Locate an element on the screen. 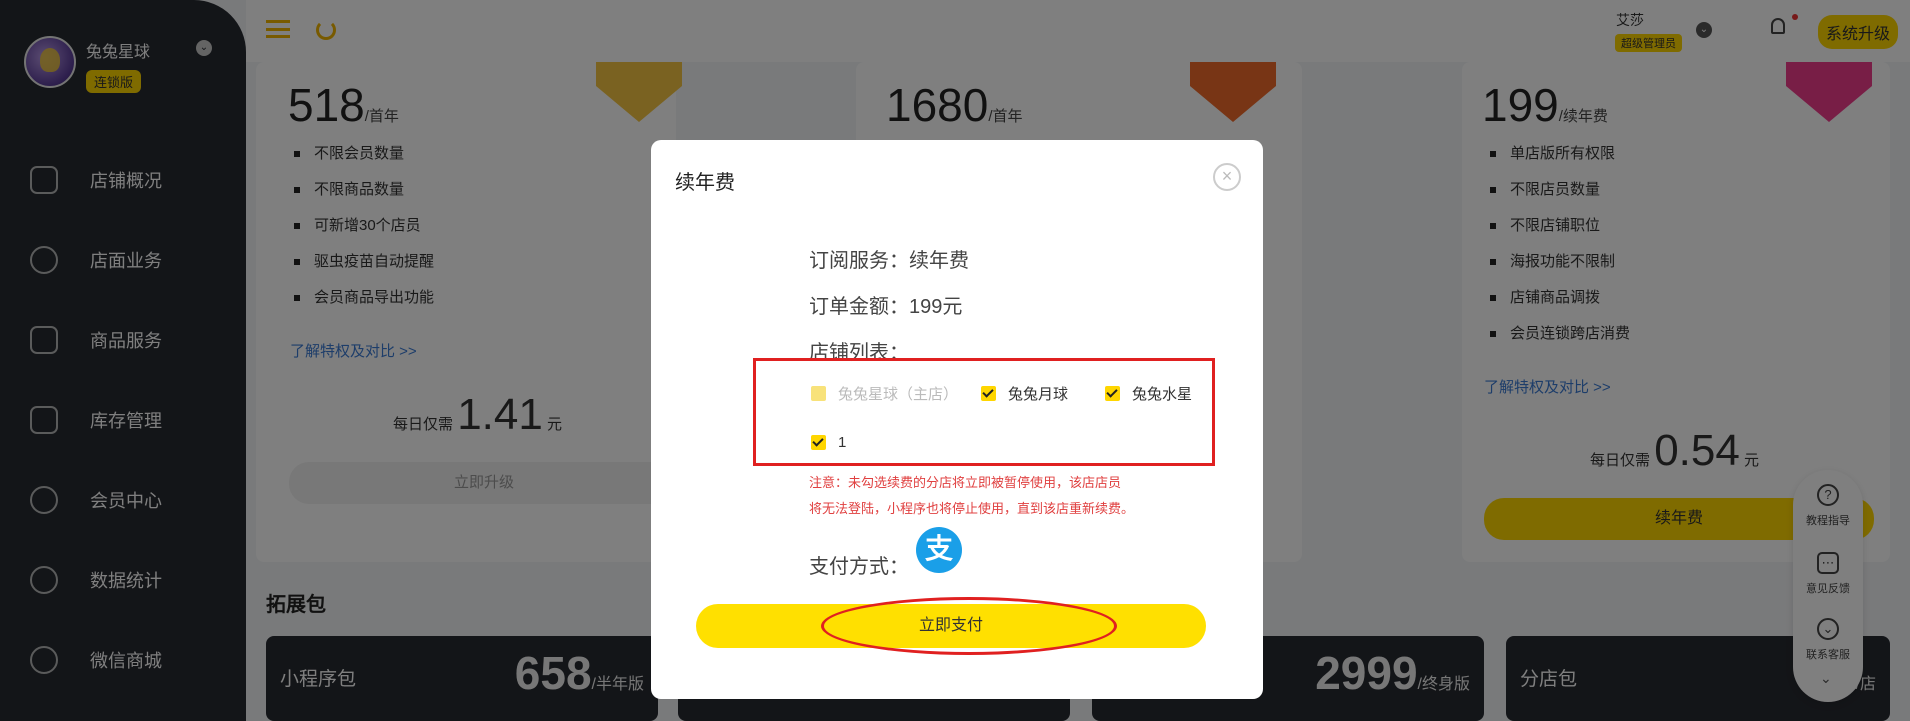  shop-checkbox: 兔兔水星 is located at coordinates (1148, 393).